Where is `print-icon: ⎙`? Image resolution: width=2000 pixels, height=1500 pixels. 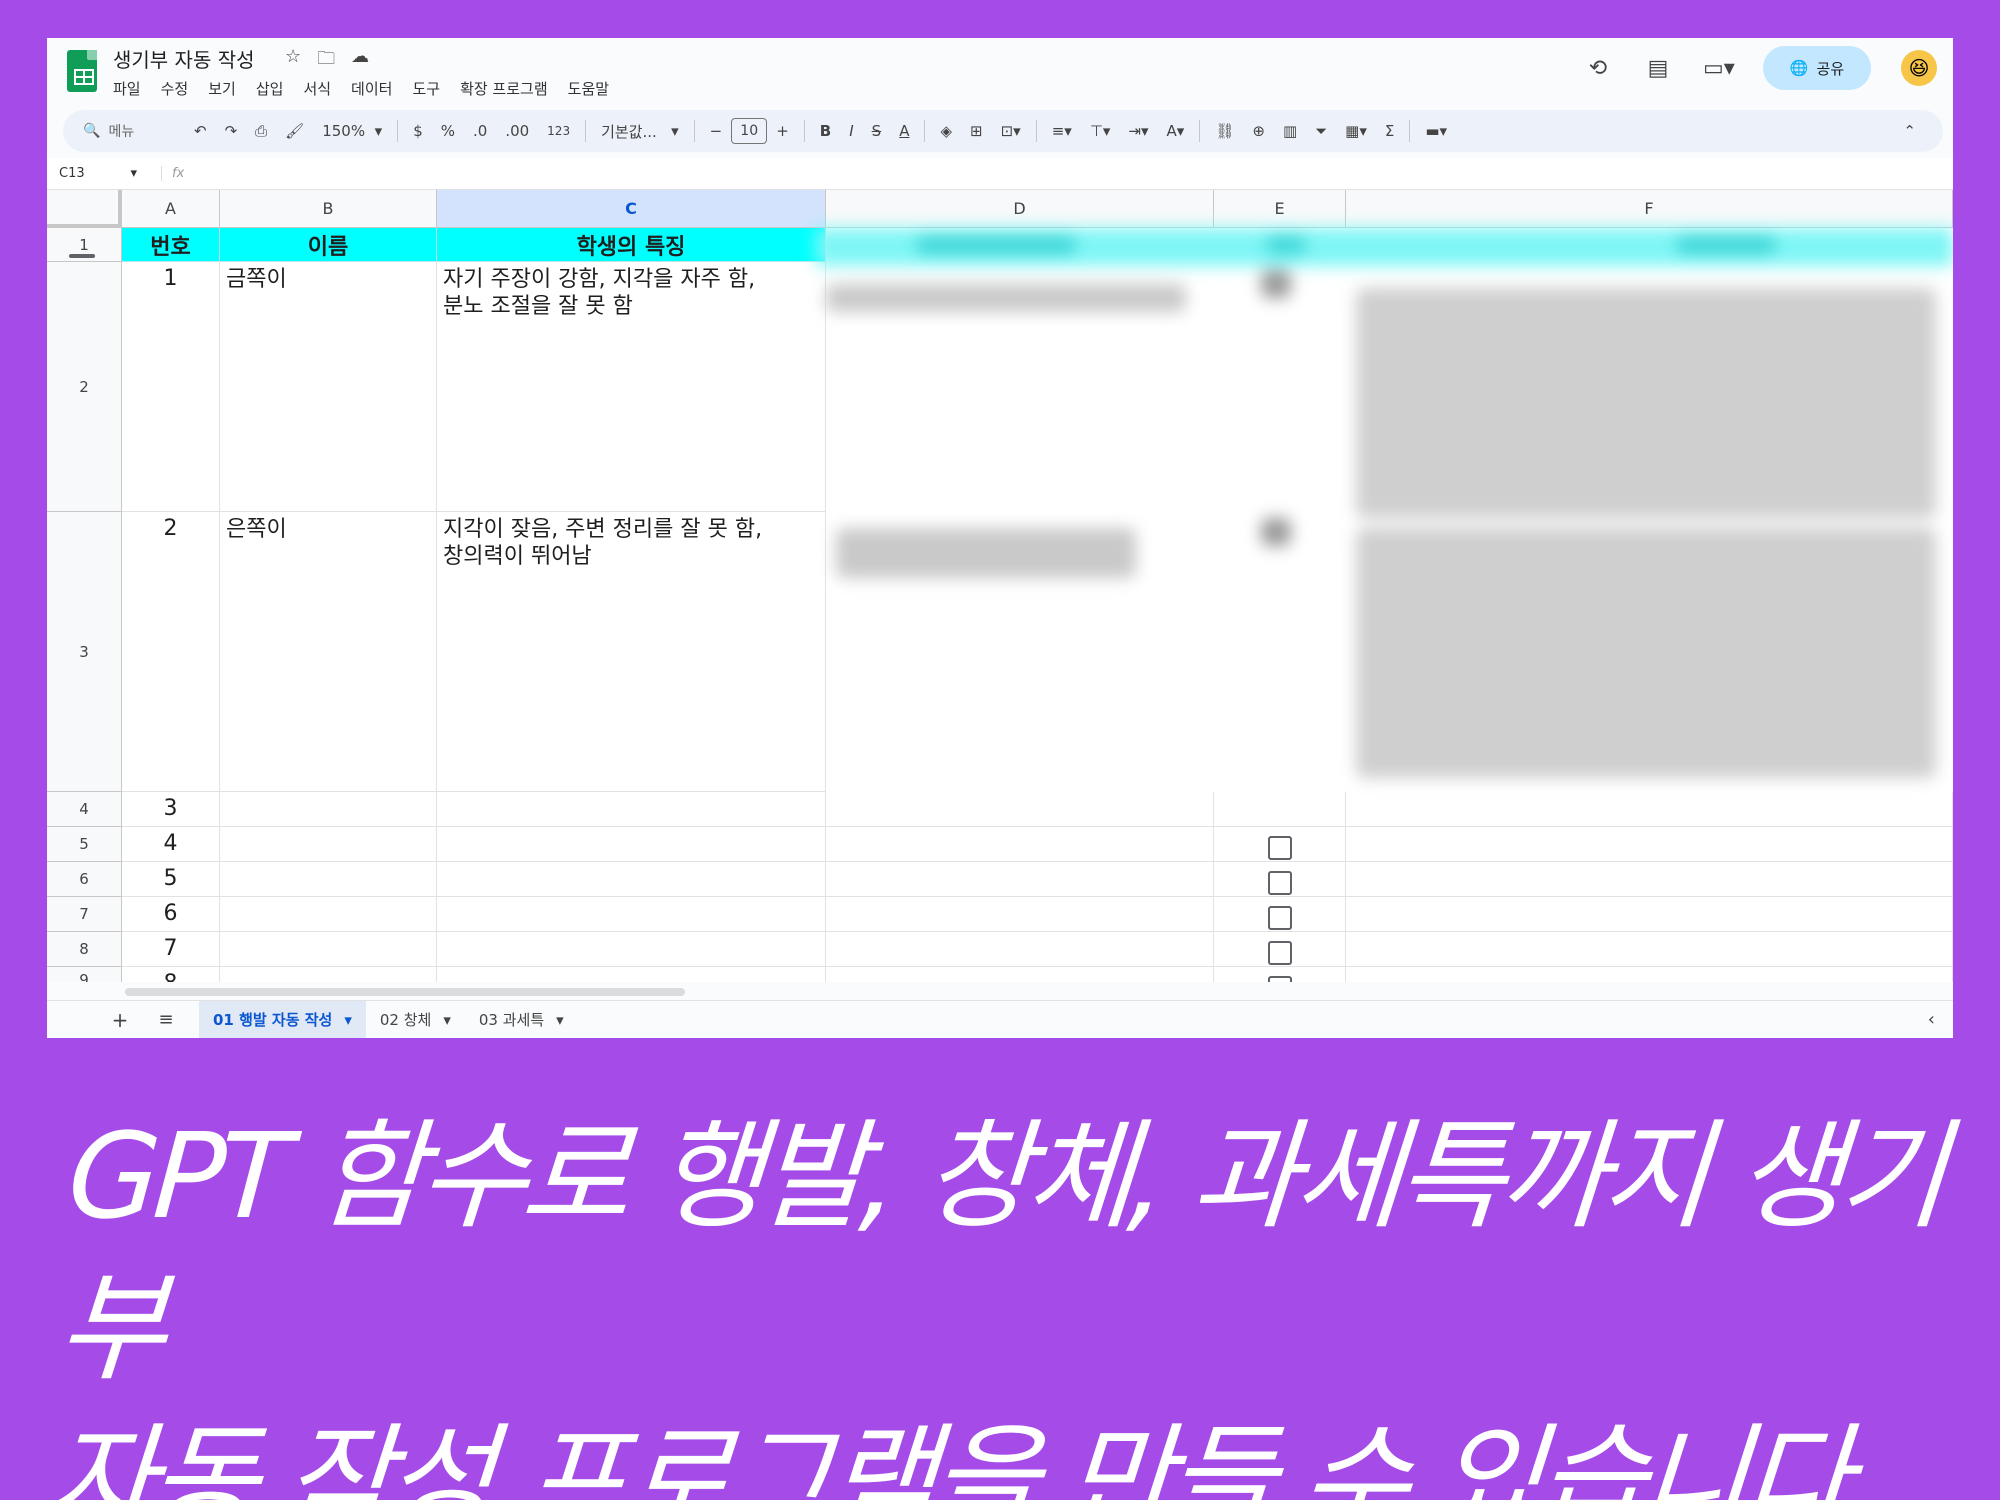
print-icon: ⎙ is located at coordinates (261, 131).